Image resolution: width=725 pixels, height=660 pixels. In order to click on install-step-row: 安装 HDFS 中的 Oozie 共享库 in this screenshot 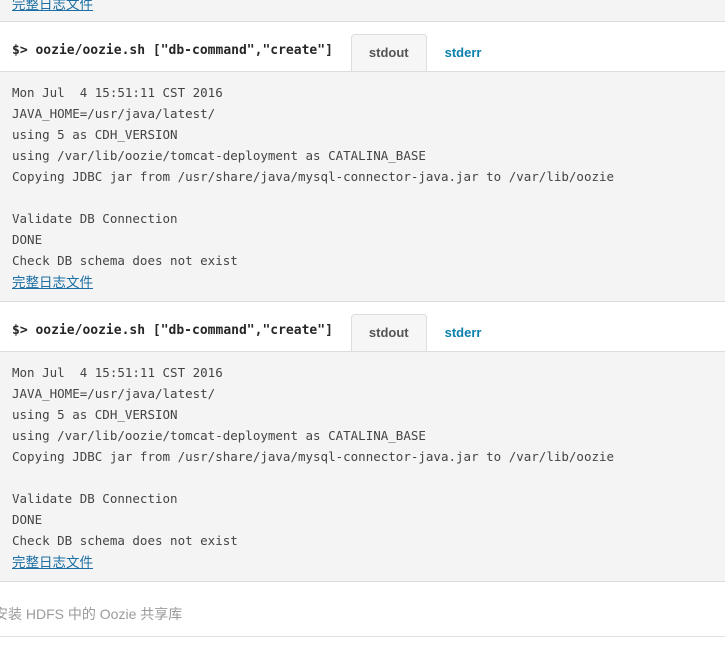, I will do `click(362, 614)`.